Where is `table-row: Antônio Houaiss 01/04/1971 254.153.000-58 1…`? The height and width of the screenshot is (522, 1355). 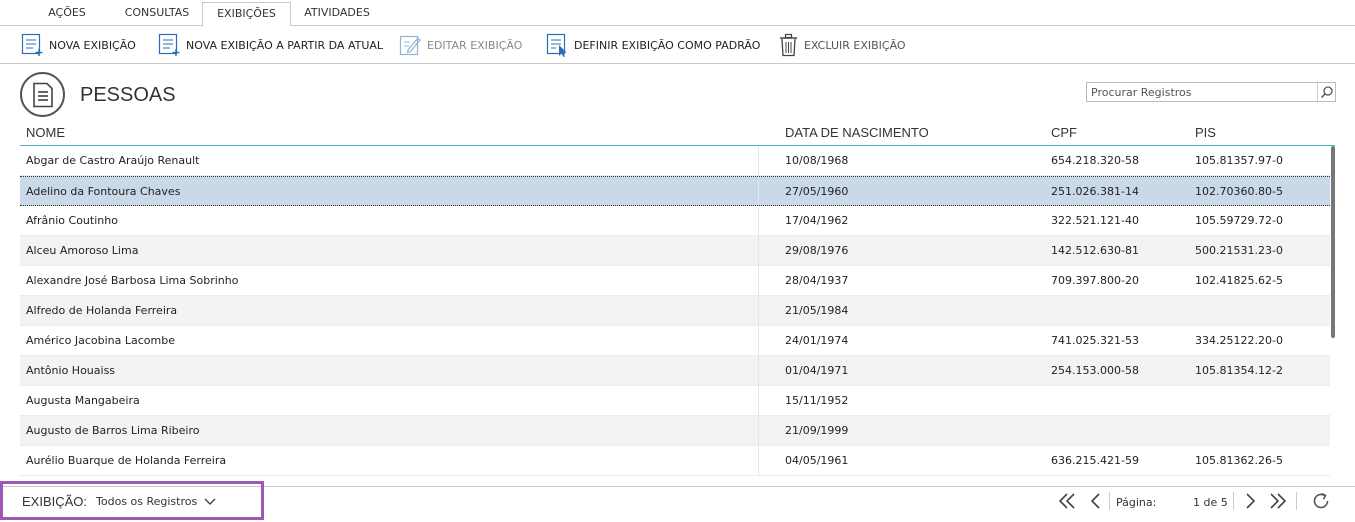 table-row: Antônio Houaiss 01/04/1971 254.153.000-58 1… is located at coordinates (675, 371).